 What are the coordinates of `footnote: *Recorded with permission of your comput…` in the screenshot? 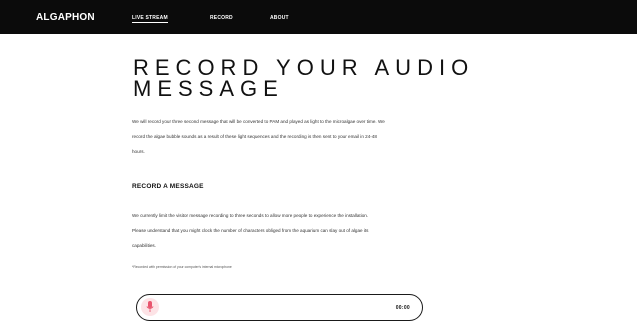 It's located at (182, 267).